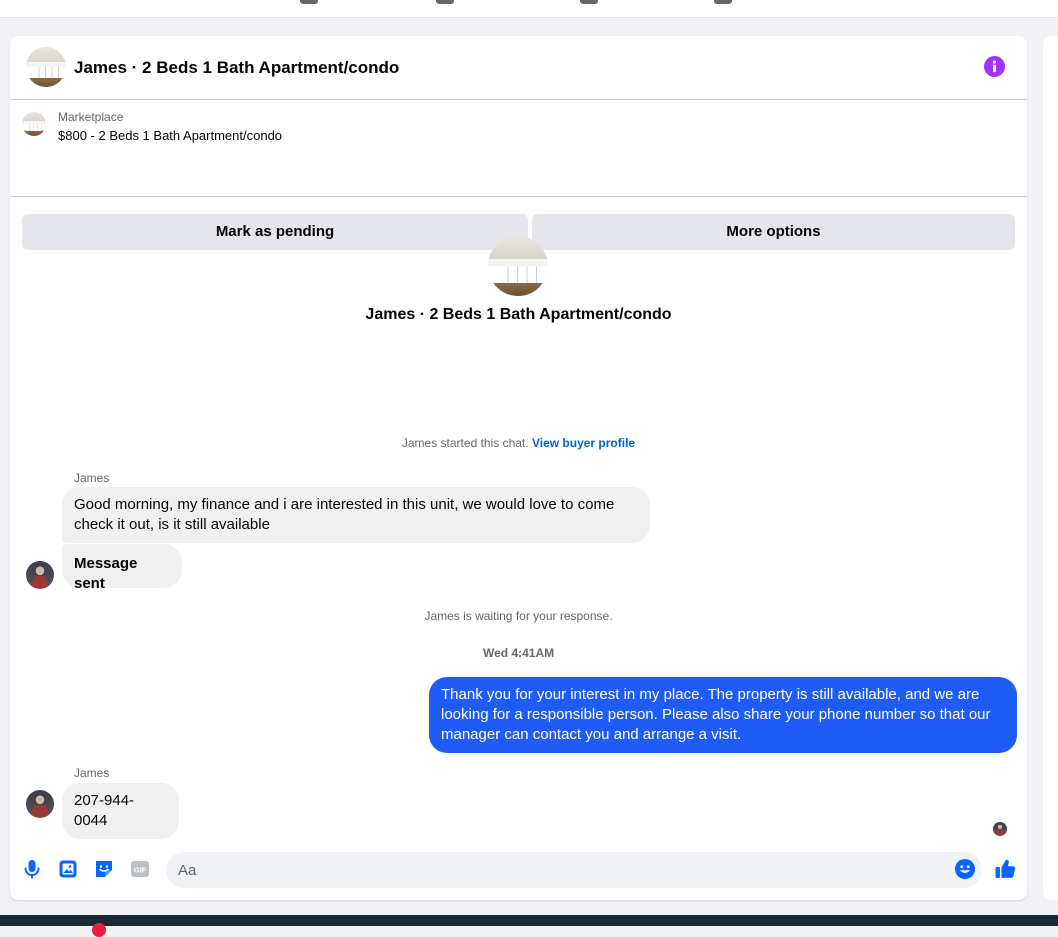 The height and width of the screenshot is (937, 1058). What do you see at coordinates (275, 232) in the screenshot?
I see `mark-as-pending-button: Mark as pending` at bounding box center [275, 232].